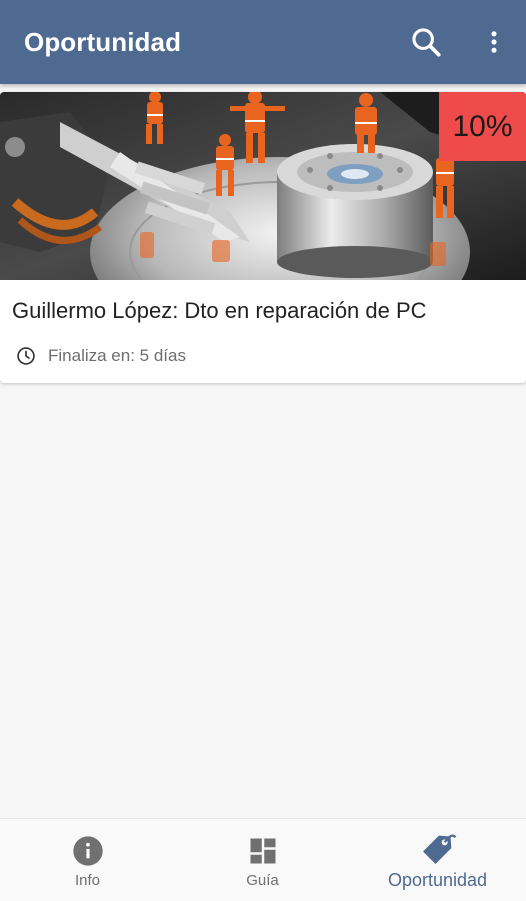  I want to click on clock-icon, so click(26, 356).